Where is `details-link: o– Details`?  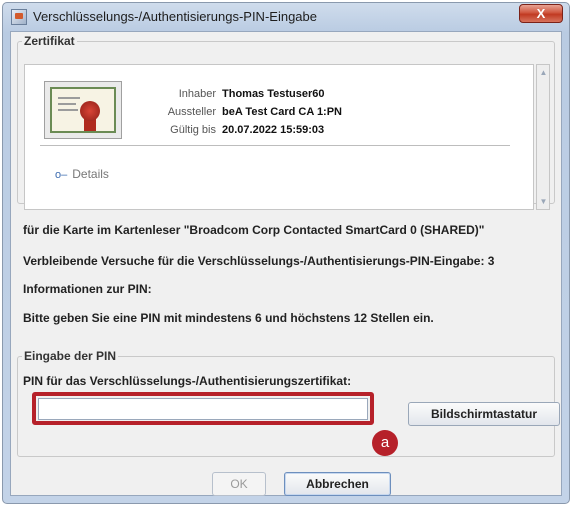 details-link: o– Details is located at coordinates (82, 174).